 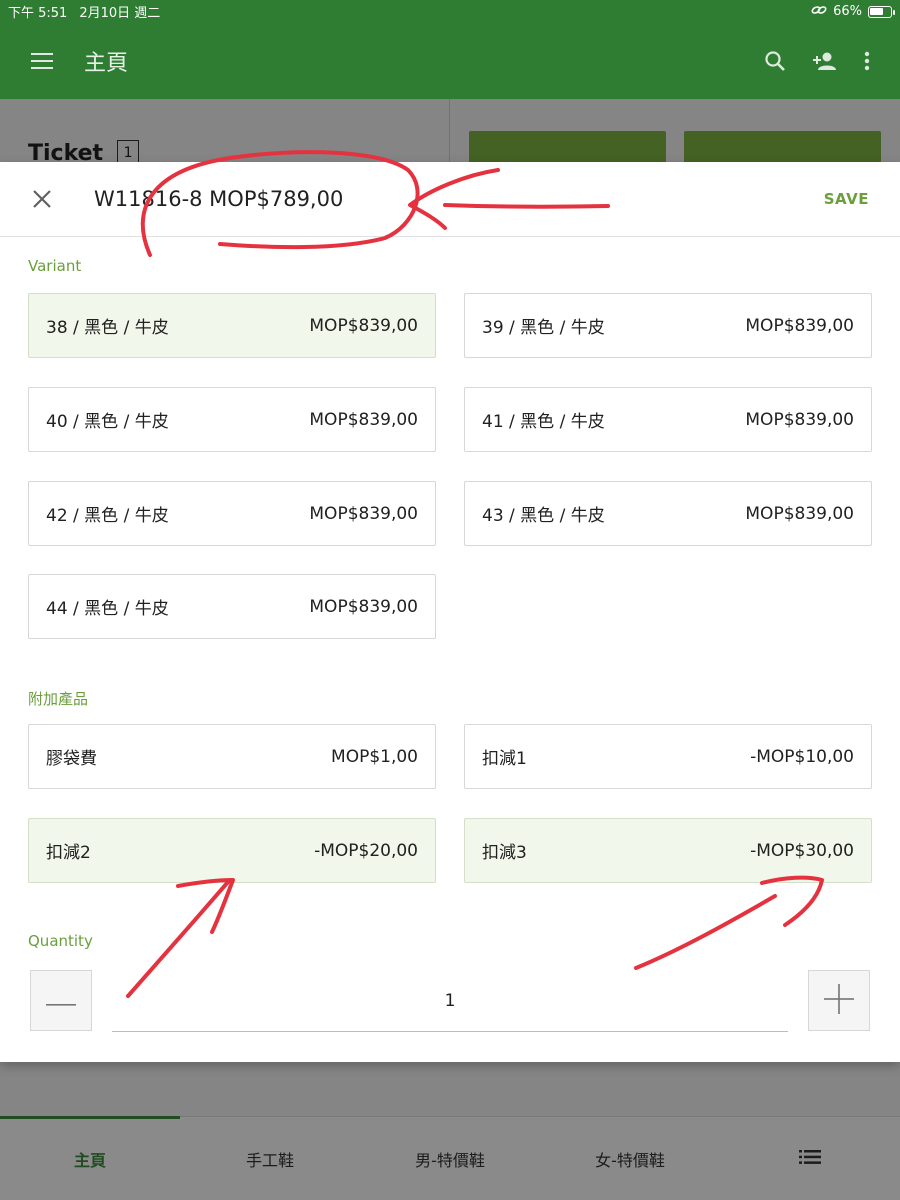 What do you see at coordinates (802, 850) in the screenshot?
I see `addon-price: -MOP$30,00` at bounding box center [802, 850].